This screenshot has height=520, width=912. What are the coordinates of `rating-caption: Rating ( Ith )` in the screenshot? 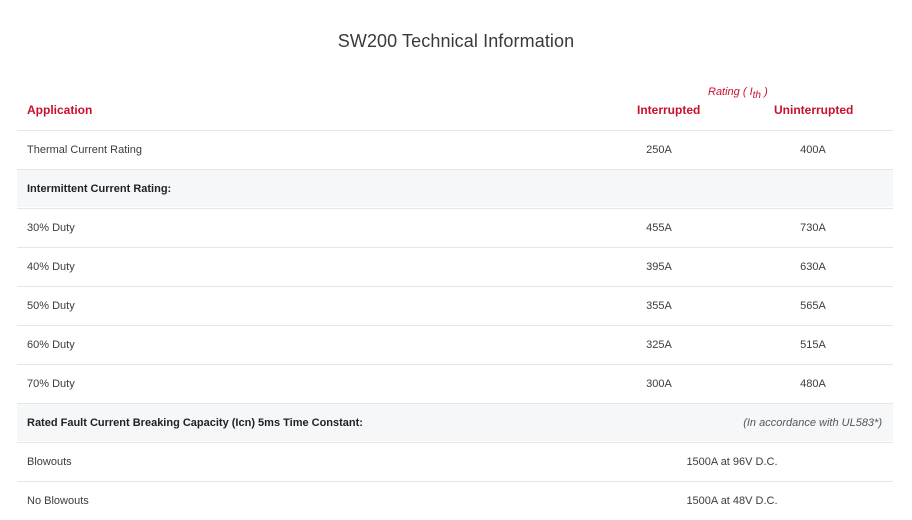 It's located at (738, 93).